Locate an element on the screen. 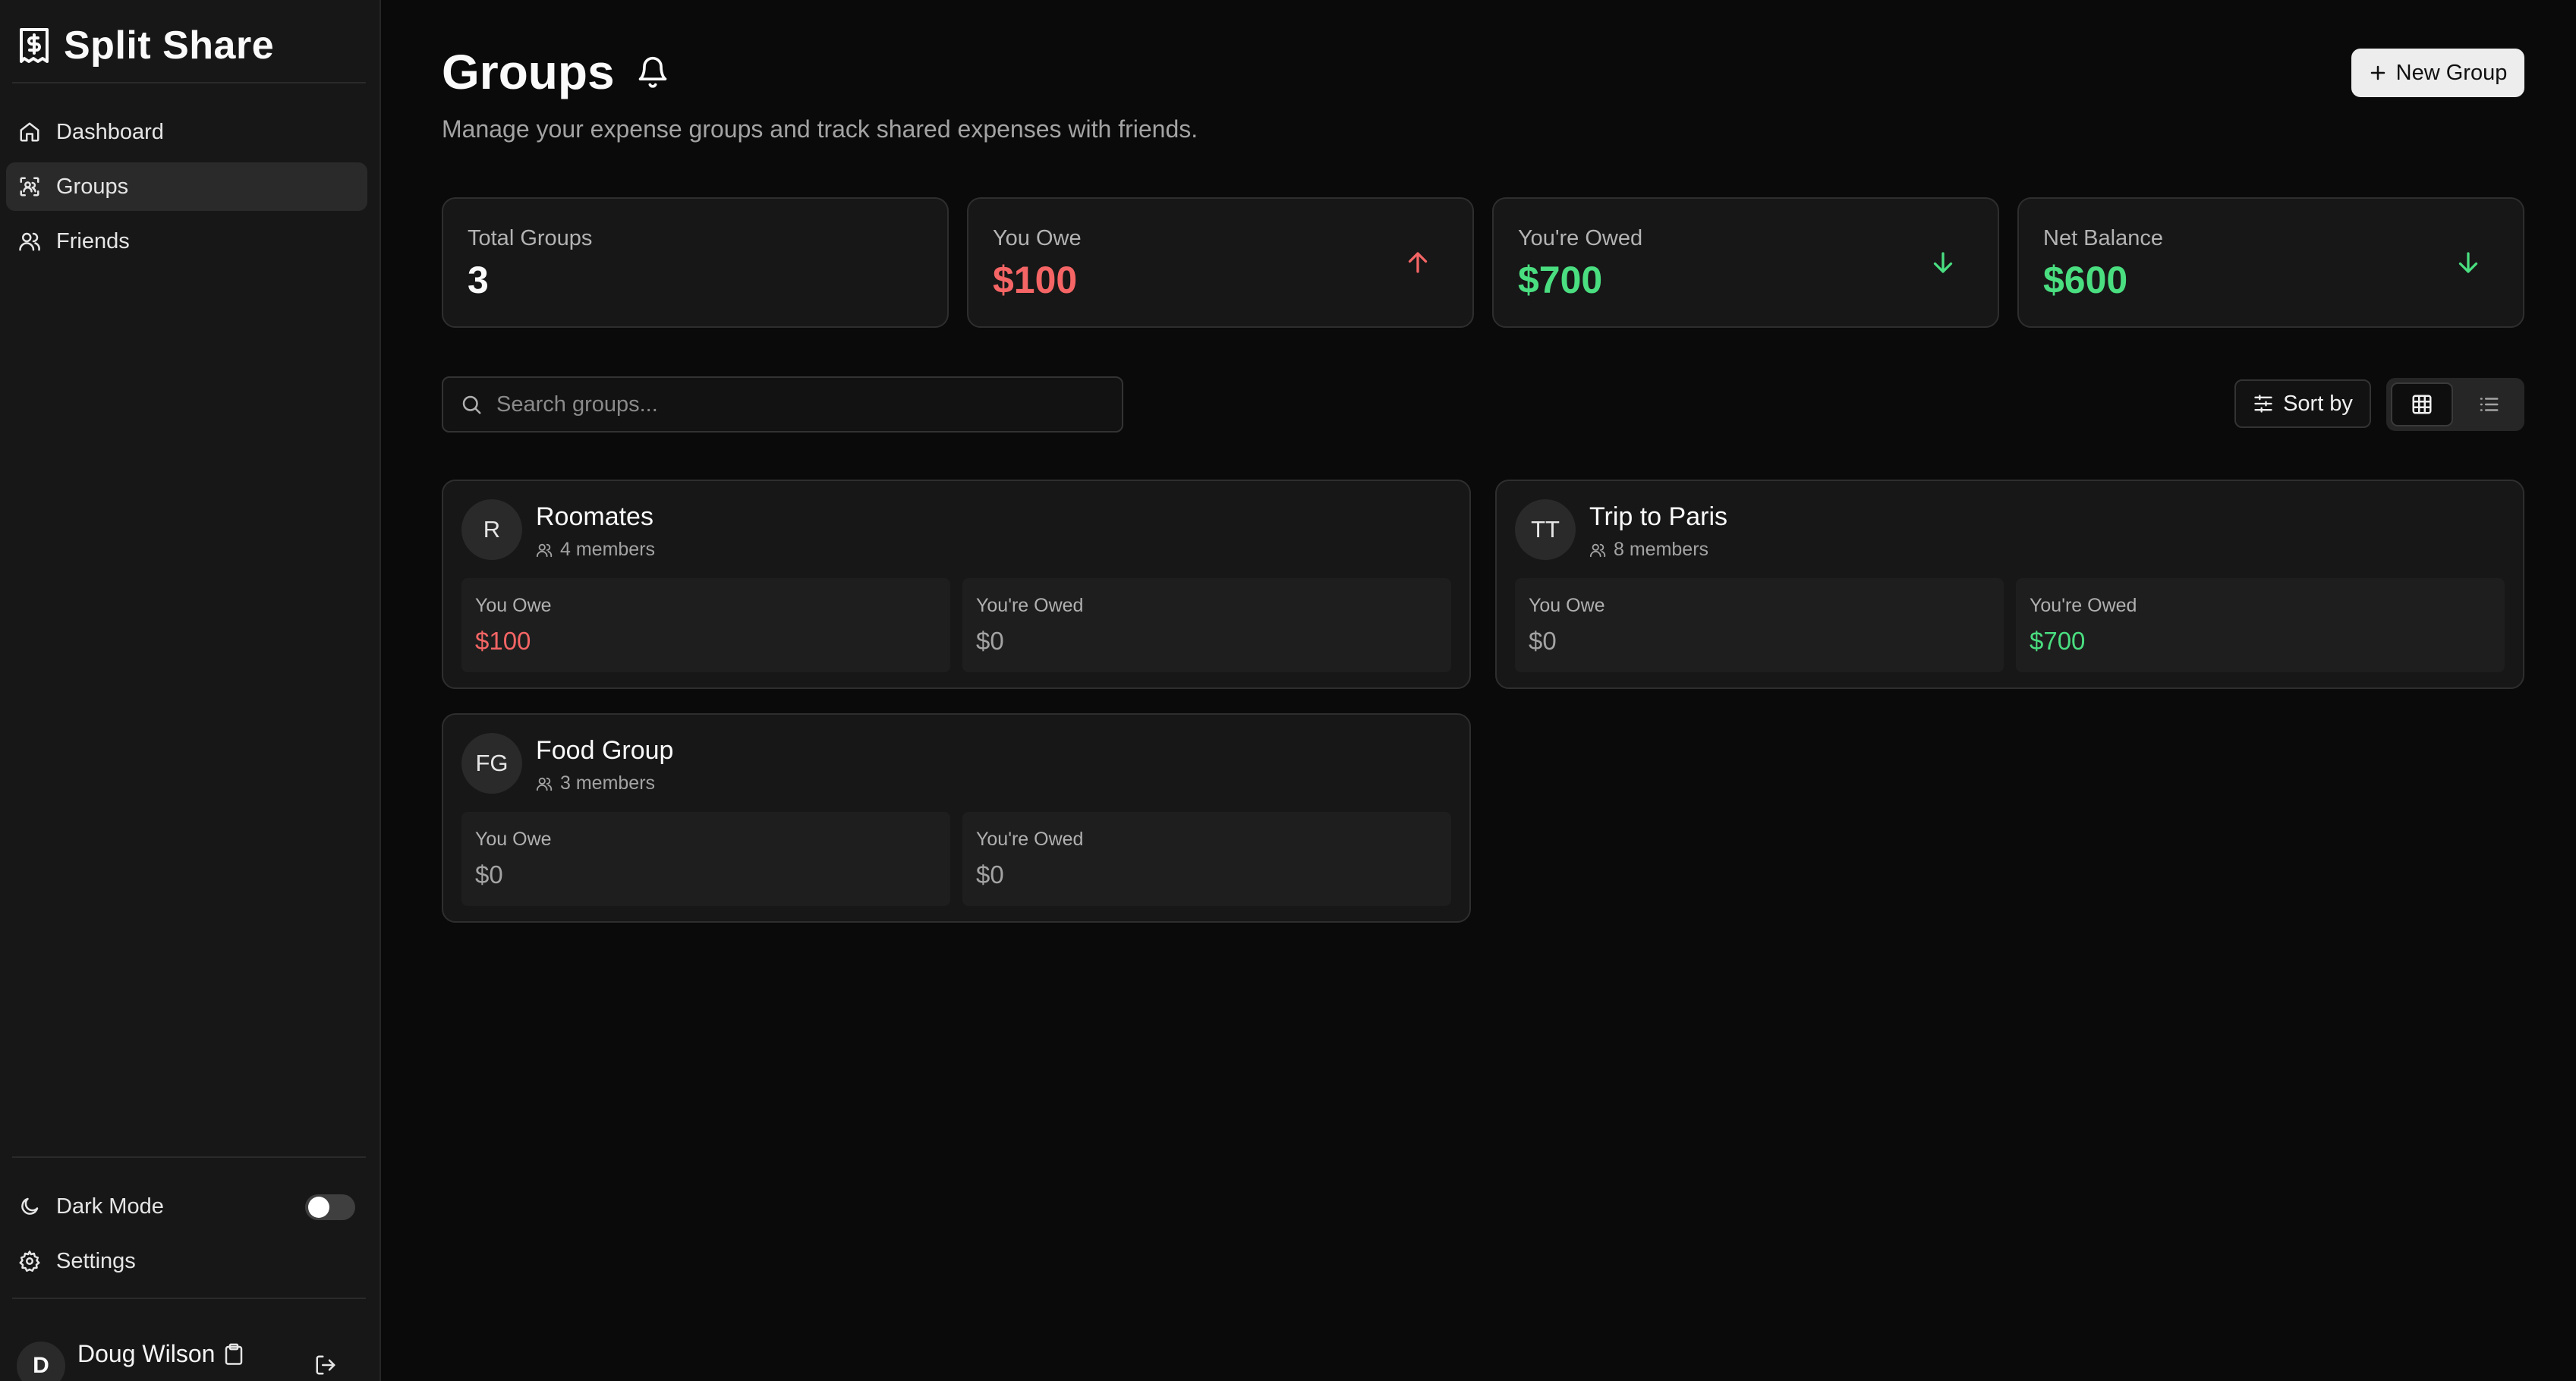 Image resolution: width=2576 pixels, height=1381 pixels. user-avatar: D is located at coordinates (41, 1361).